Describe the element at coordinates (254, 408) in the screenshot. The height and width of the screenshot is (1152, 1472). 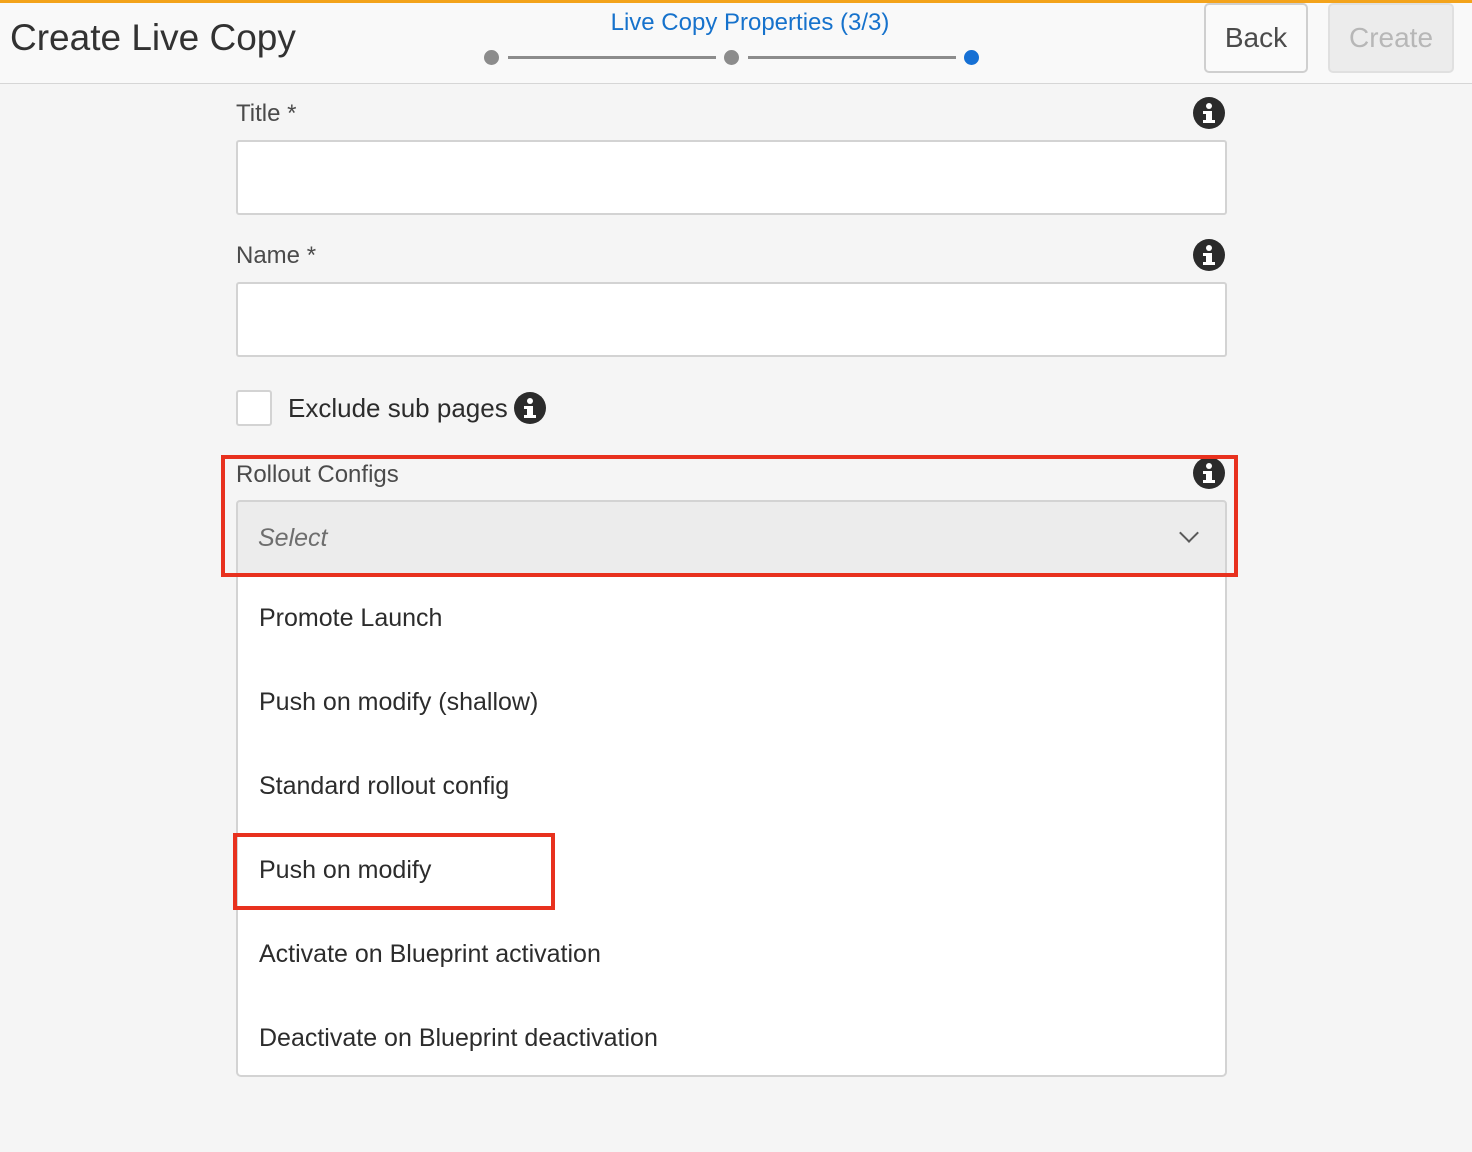
I see `exclude-sub-pages-checkbox` at that location.